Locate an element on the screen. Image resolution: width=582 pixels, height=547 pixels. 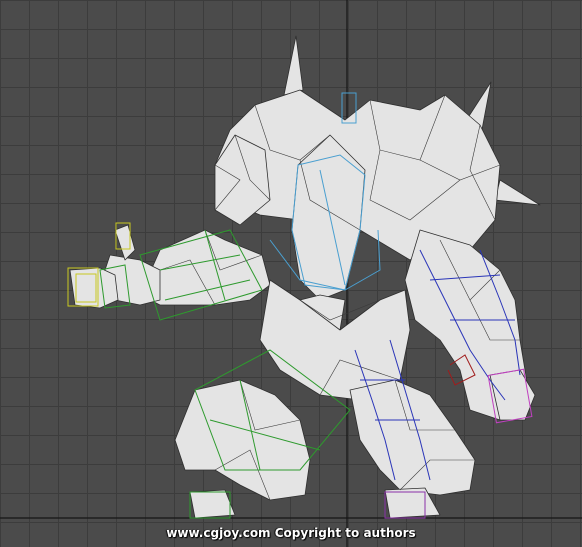
watermark-text: www.cgjoy.com Copyright to authors is located at coordinates (291, 533).